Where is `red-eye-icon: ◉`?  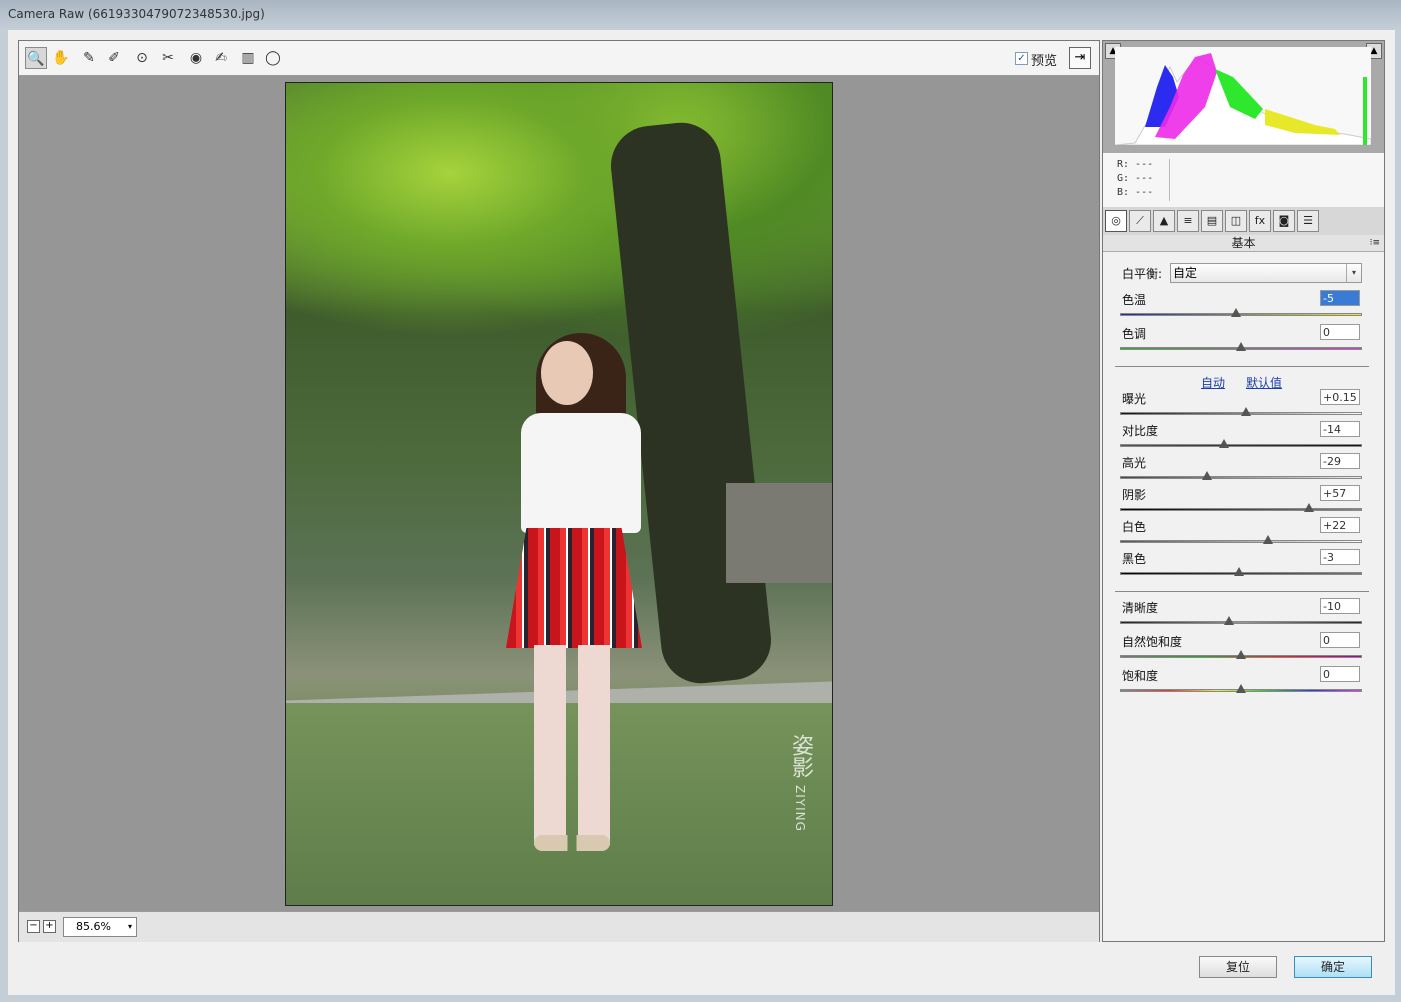
red-eye-icon: ◉ is located at coordinates (196, 58).